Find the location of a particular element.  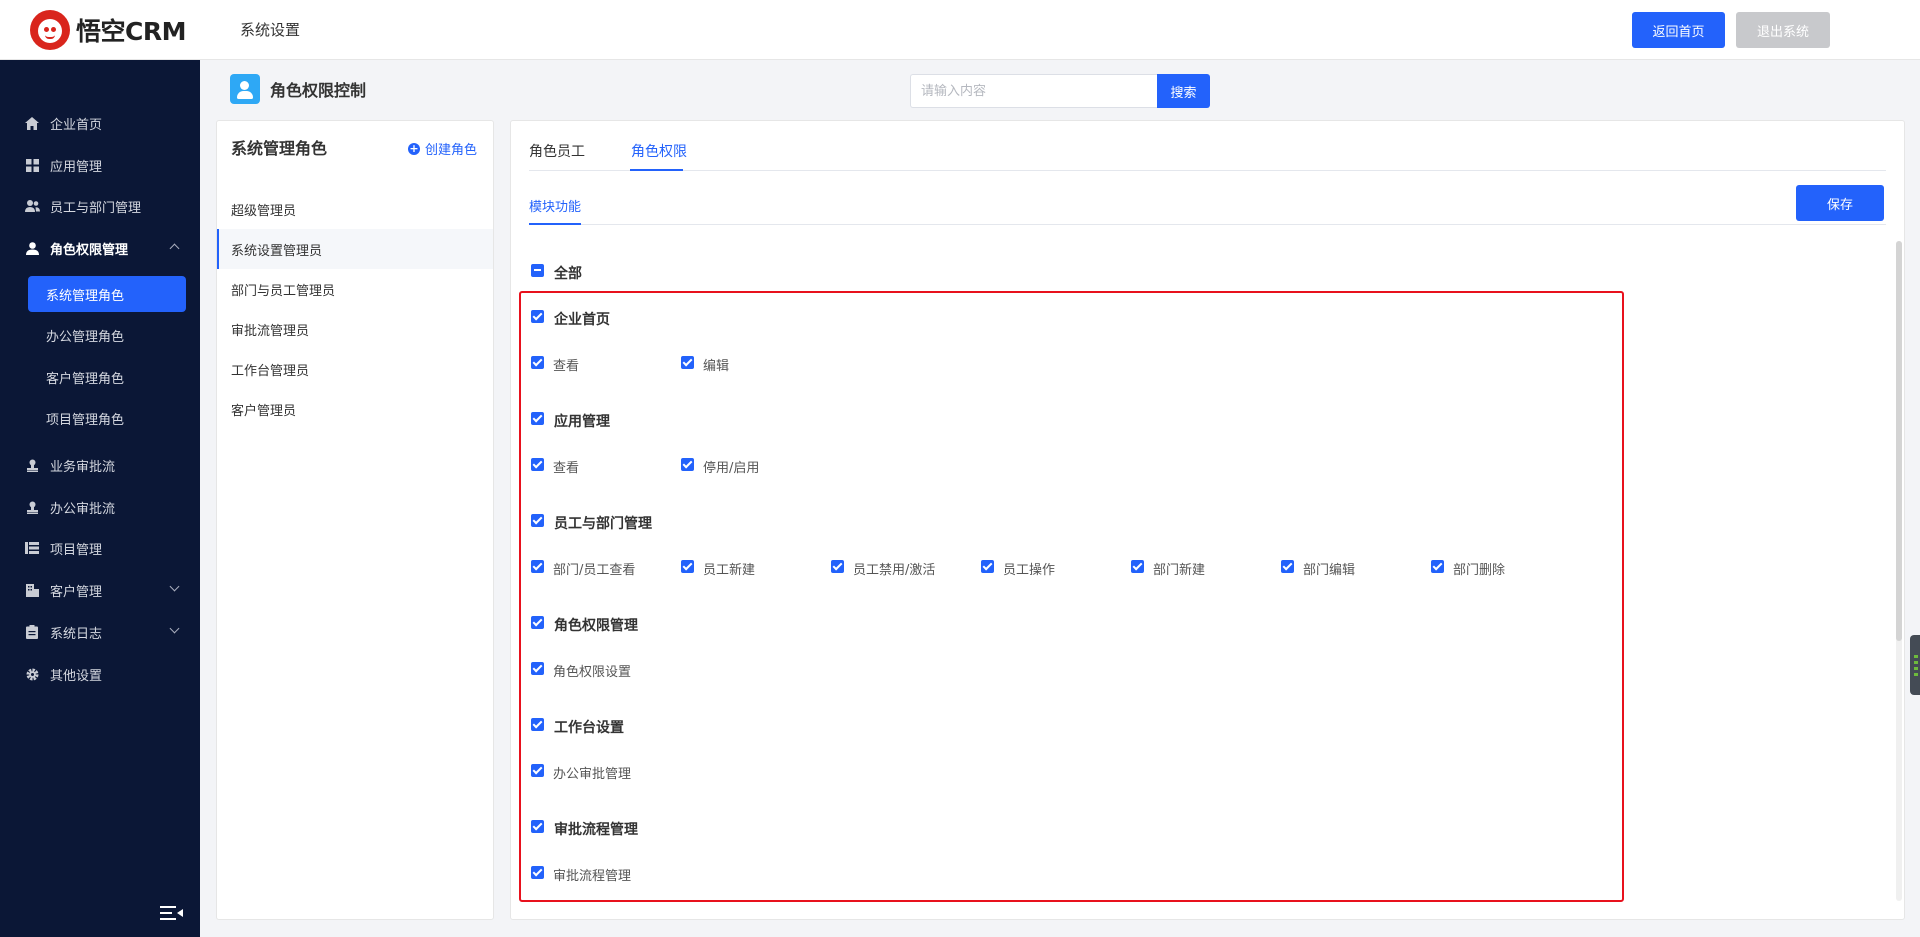

role-panel-title: 系统管理角色 is located at coordinates (279, 148).